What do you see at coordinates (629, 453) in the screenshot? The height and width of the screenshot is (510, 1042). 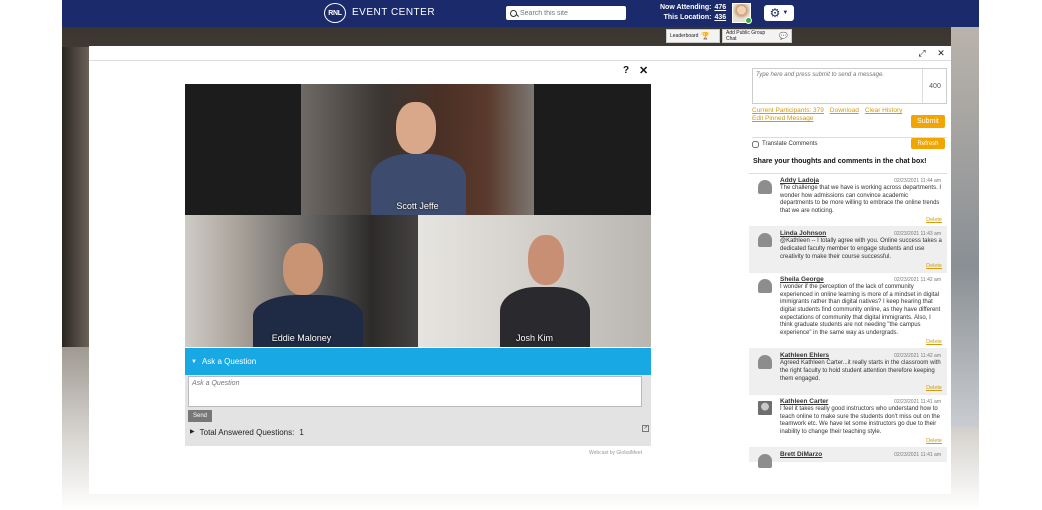 I see `globalmeet-logo: GlobalMeet` at bounding box center [629, 453].